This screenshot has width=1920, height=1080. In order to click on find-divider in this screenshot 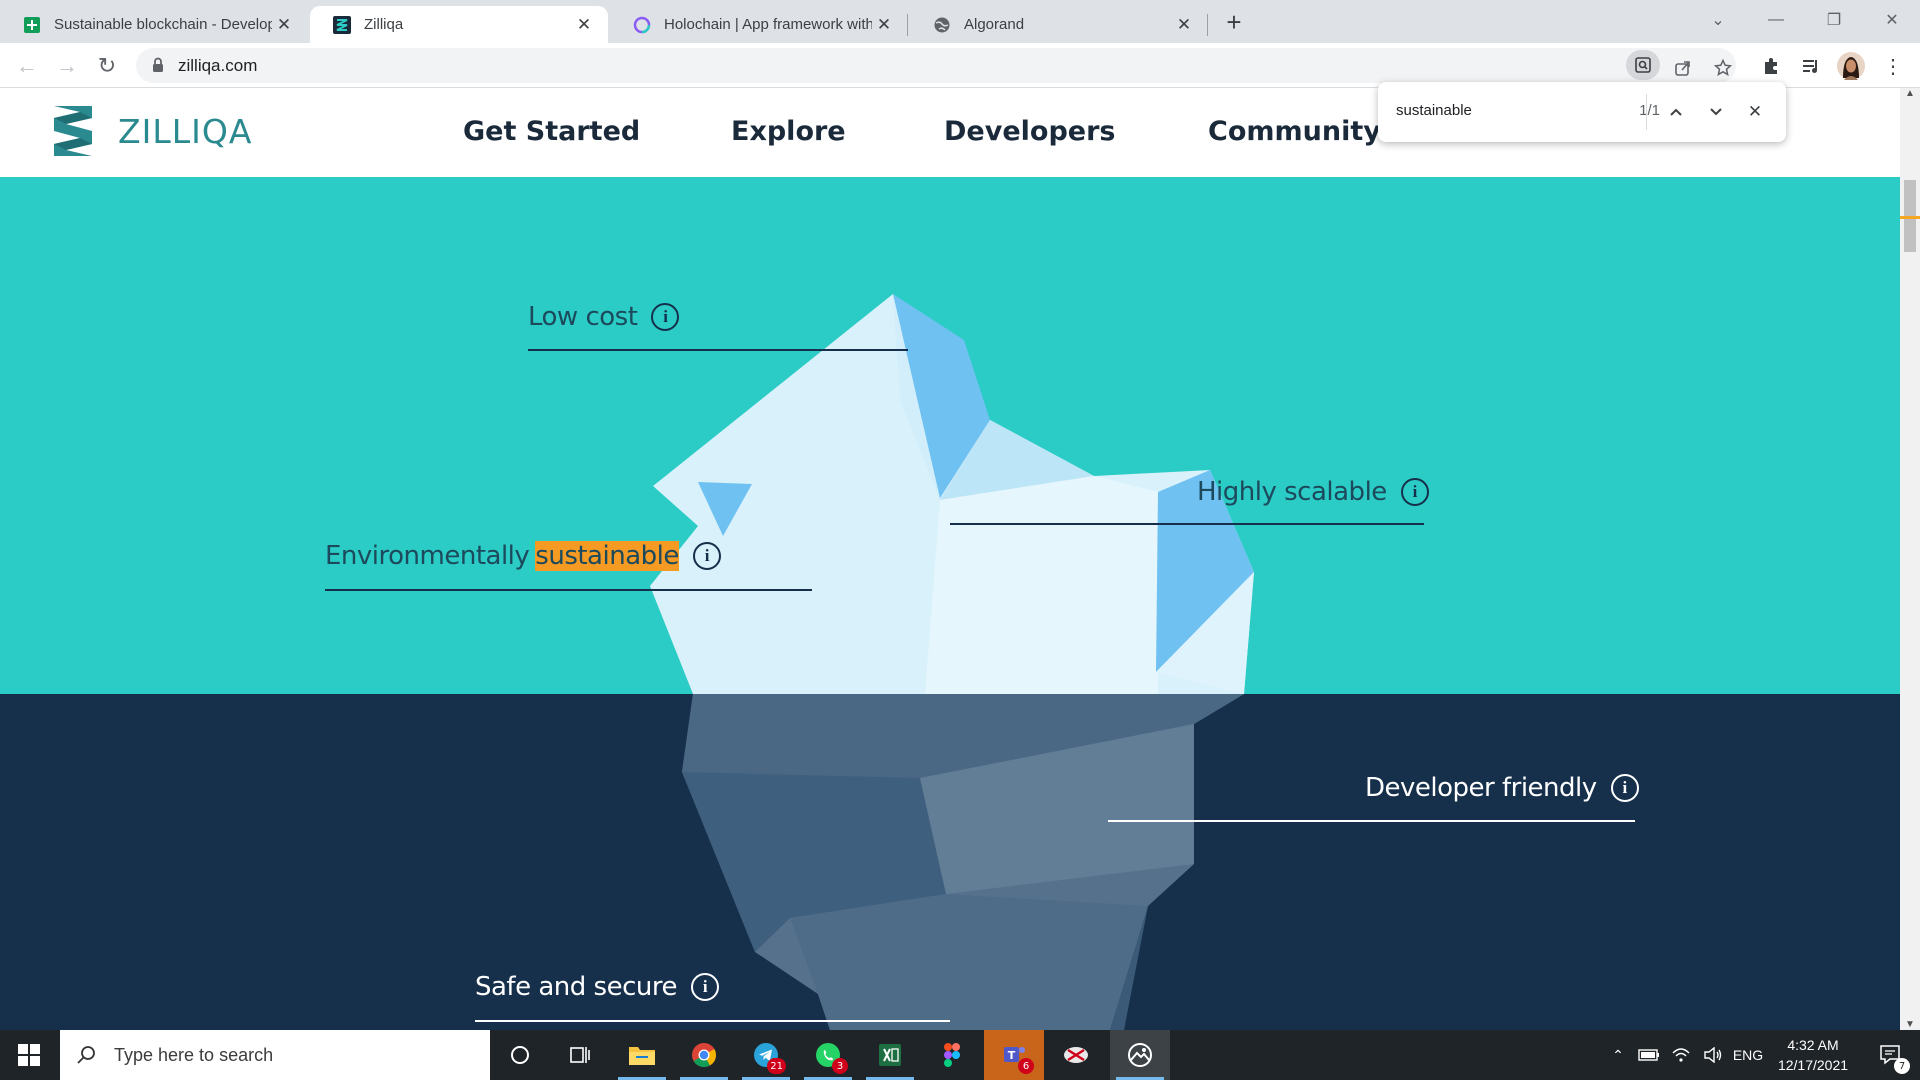, I will do `click(1646, 112)`.